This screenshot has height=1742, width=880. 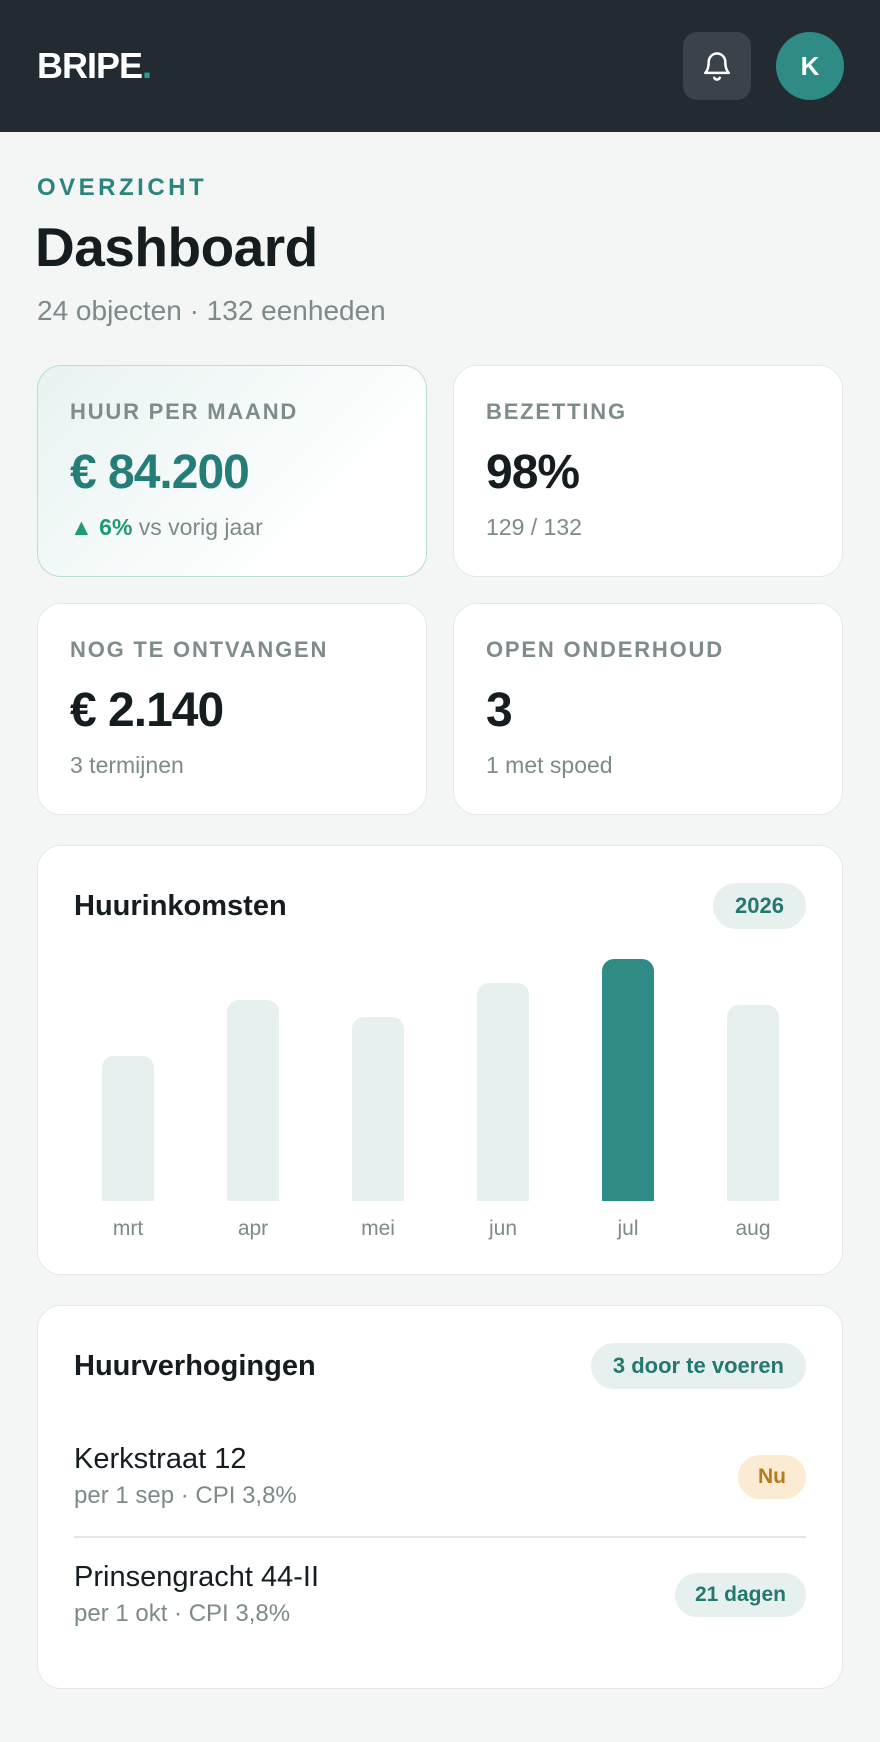 What do you see at coordinates (128, 1228) in the screenshot?
I see `bar-label-mrt: mrt` at bounding box center [128, 1228].